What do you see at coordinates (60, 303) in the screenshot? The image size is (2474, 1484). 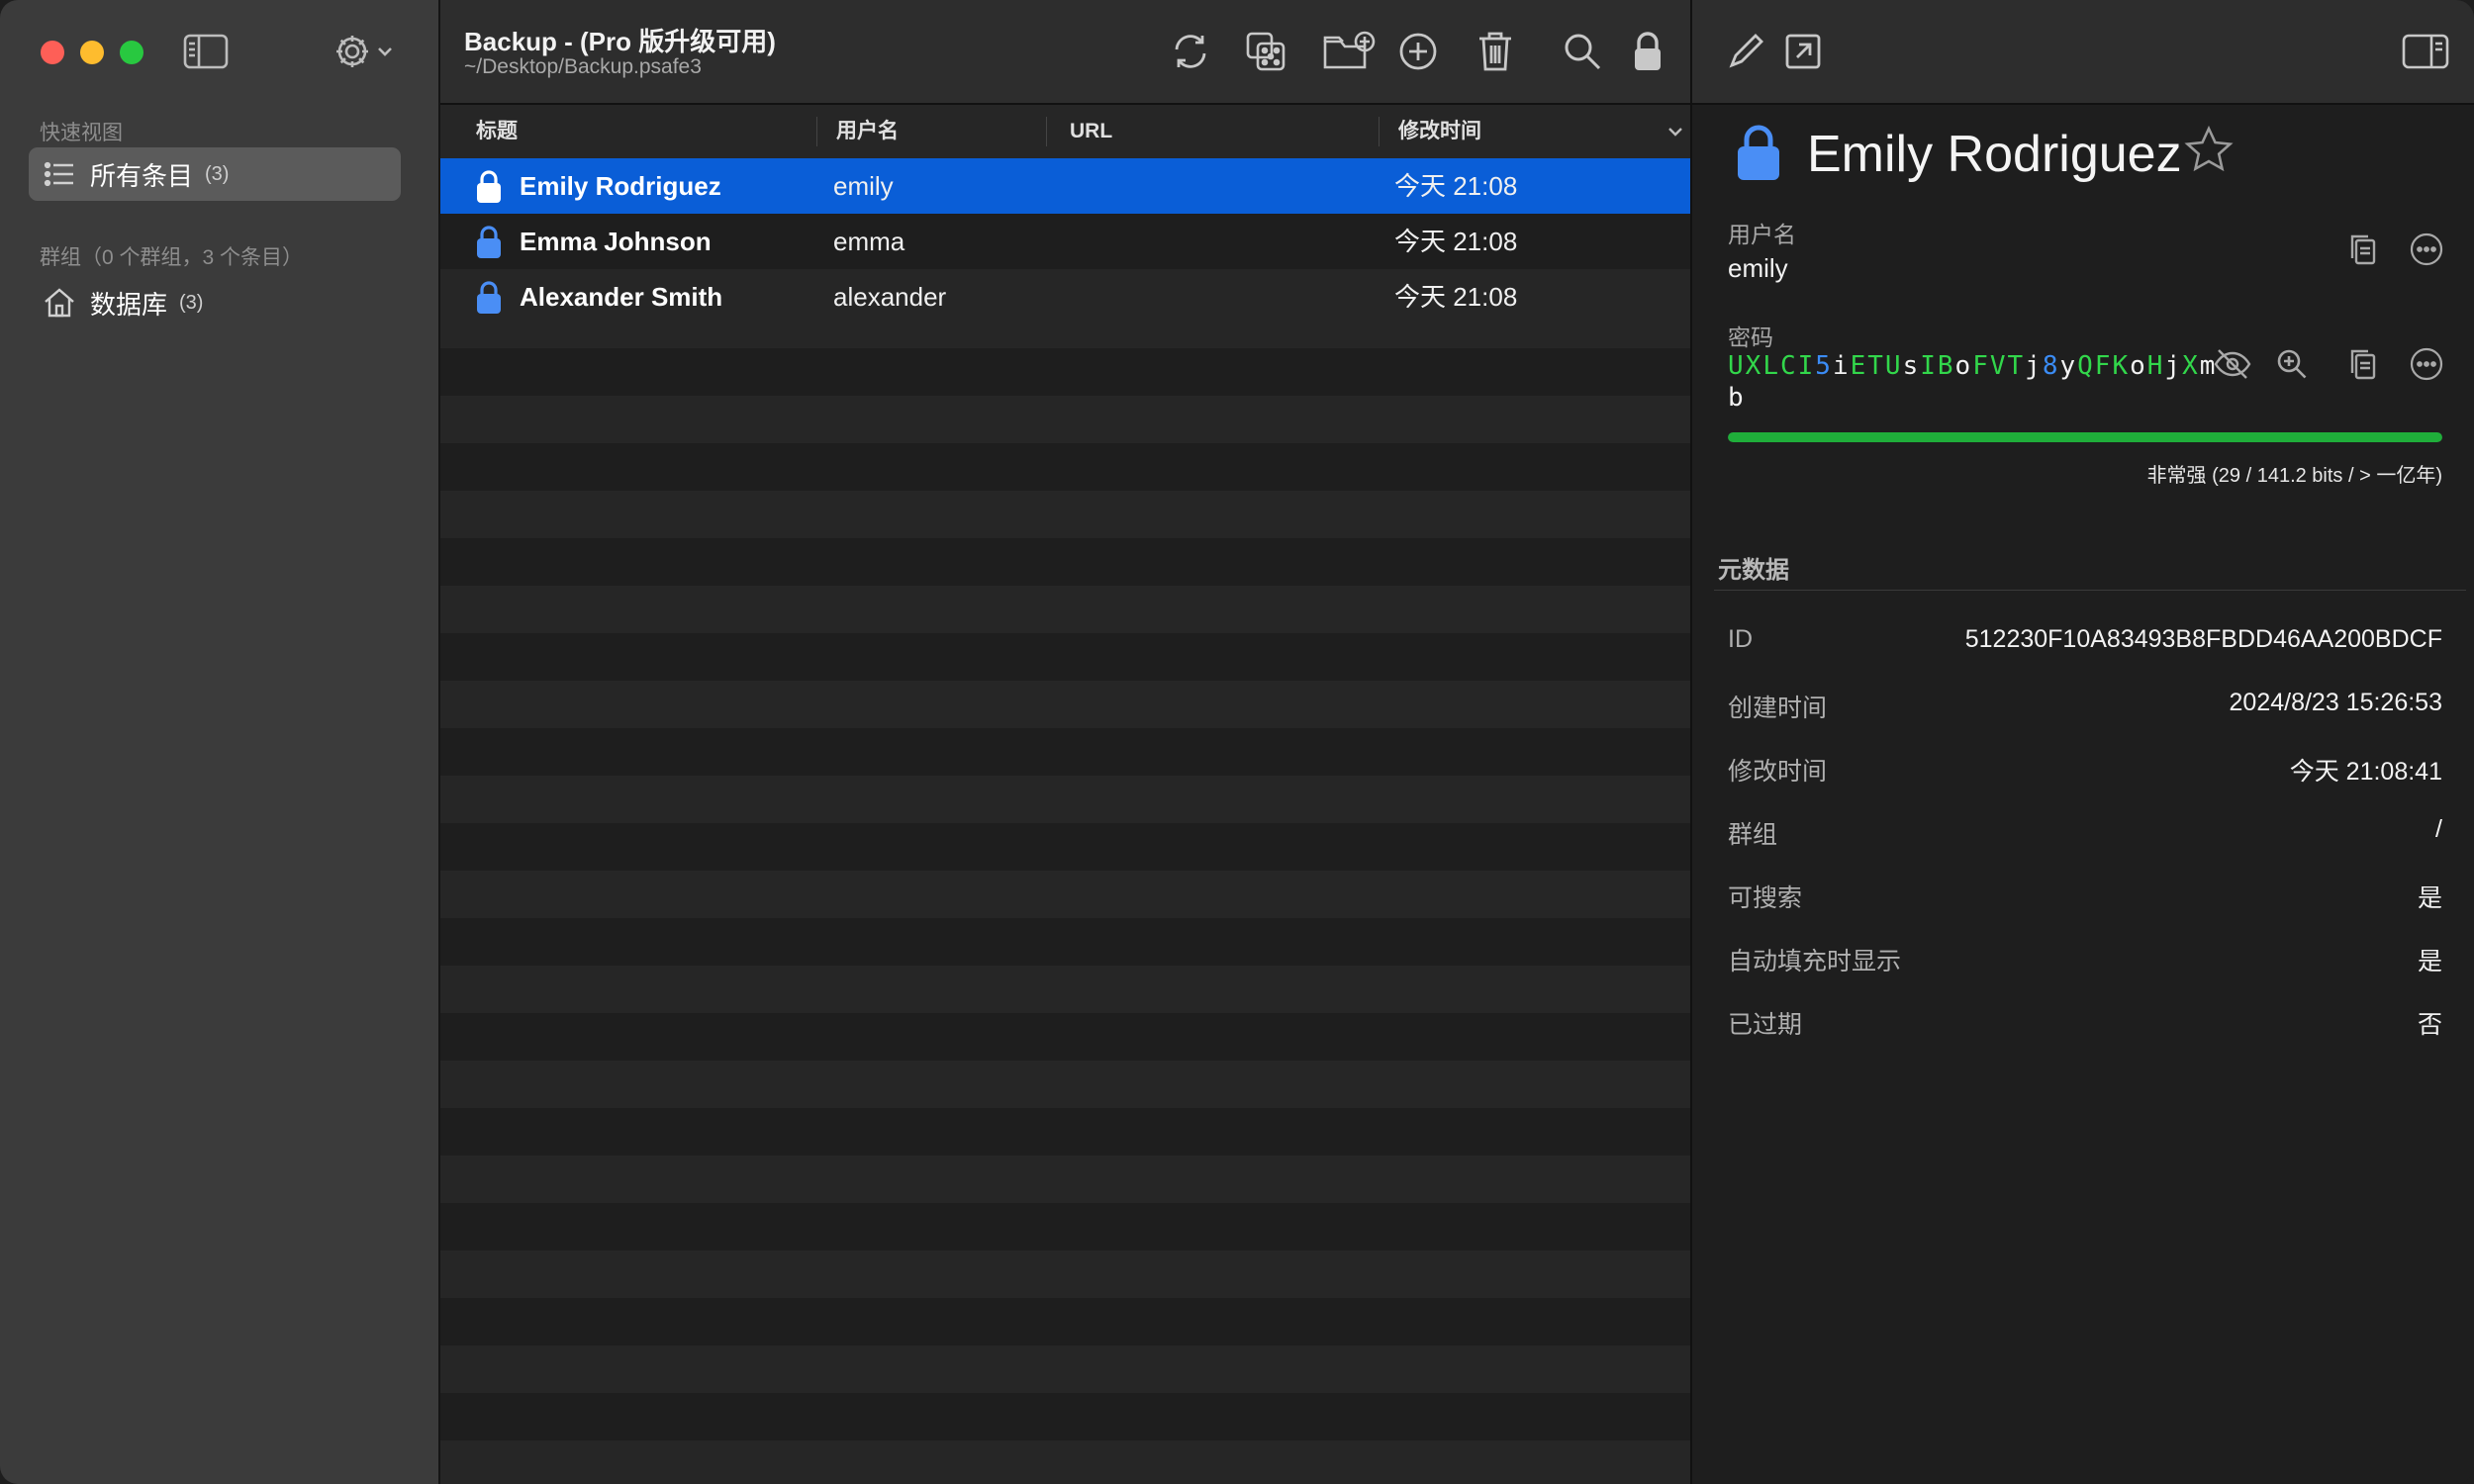 I see `home-icon` at bounding box center [60, 303].